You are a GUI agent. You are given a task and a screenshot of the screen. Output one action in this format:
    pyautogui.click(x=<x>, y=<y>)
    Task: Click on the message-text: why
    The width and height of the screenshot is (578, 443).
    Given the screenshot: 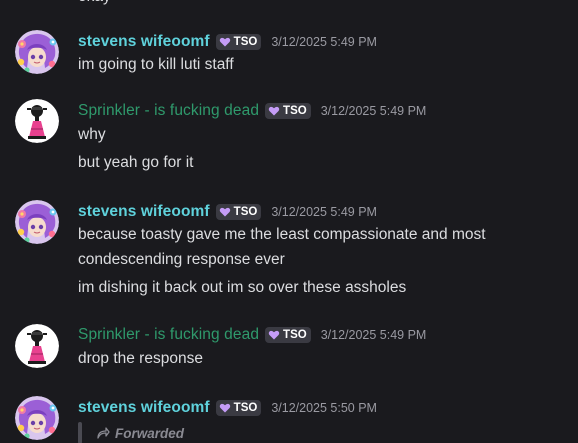 What is the action you would take?
    pyautogui.click(x=92, y=134)
    